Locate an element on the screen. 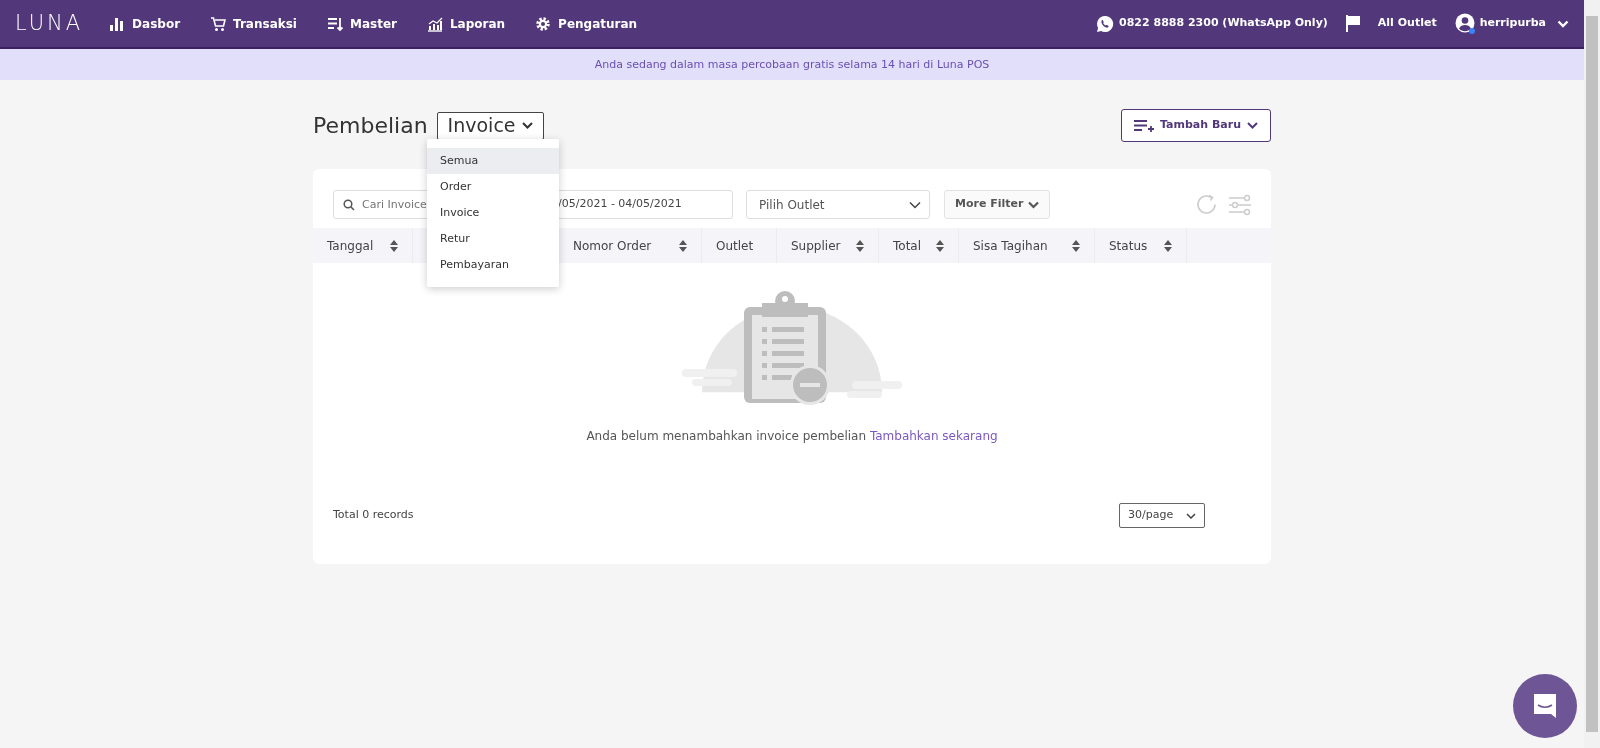  report-chart-icon is located at coordinates (434, 23).